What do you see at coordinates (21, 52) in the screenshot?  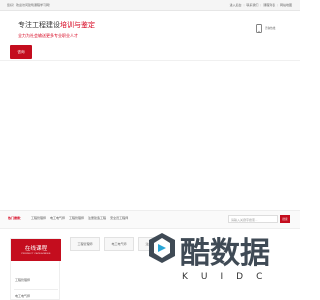 I see `consult-button: 咨询` at bounding box center [21, 52].